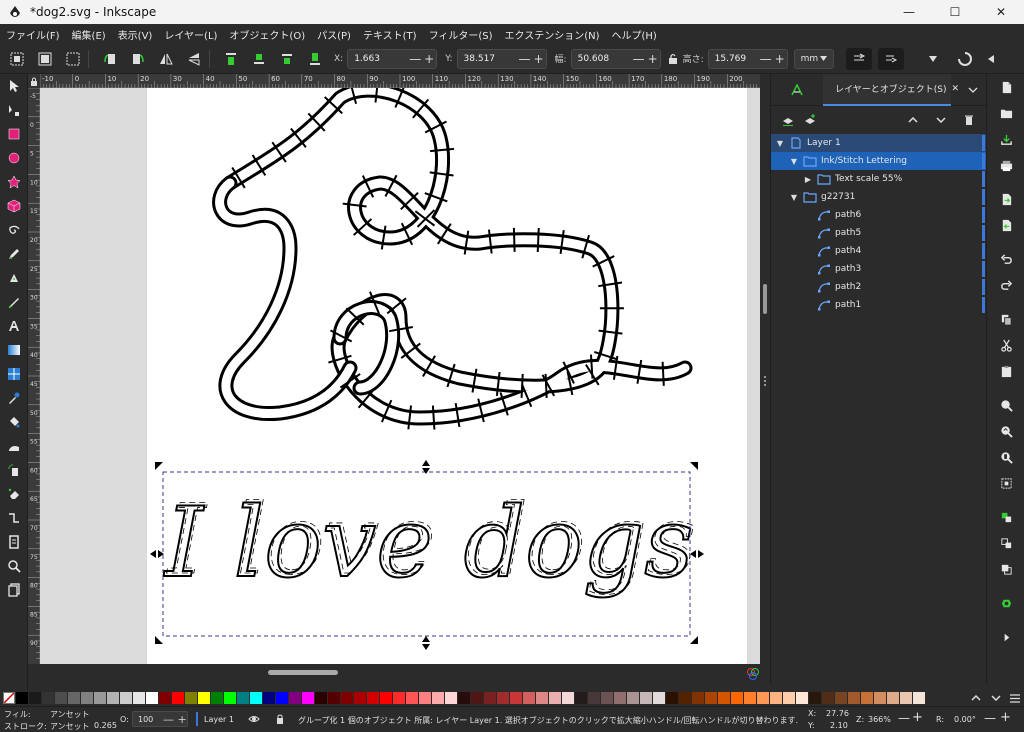 The image size is (1024, 732). Describe the element at coordinates (765, 299) in the screenshot. I see `vertical-scroll-thumb` at that location.